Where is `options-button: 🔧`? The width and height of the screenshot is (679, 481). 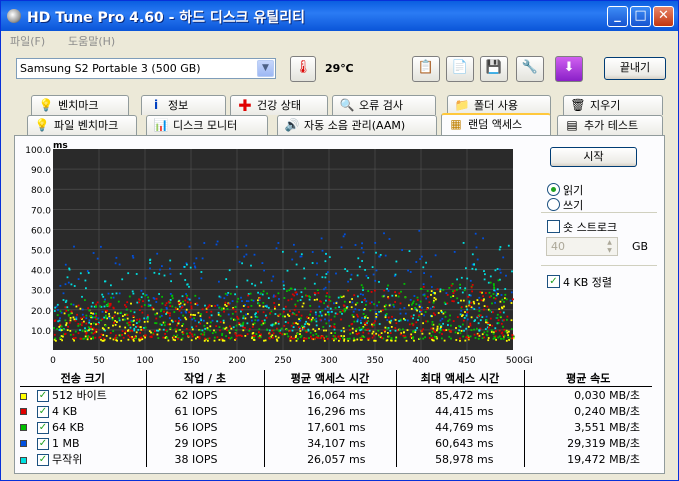 options-button: 🔧 is located at coordinates (530, 69).